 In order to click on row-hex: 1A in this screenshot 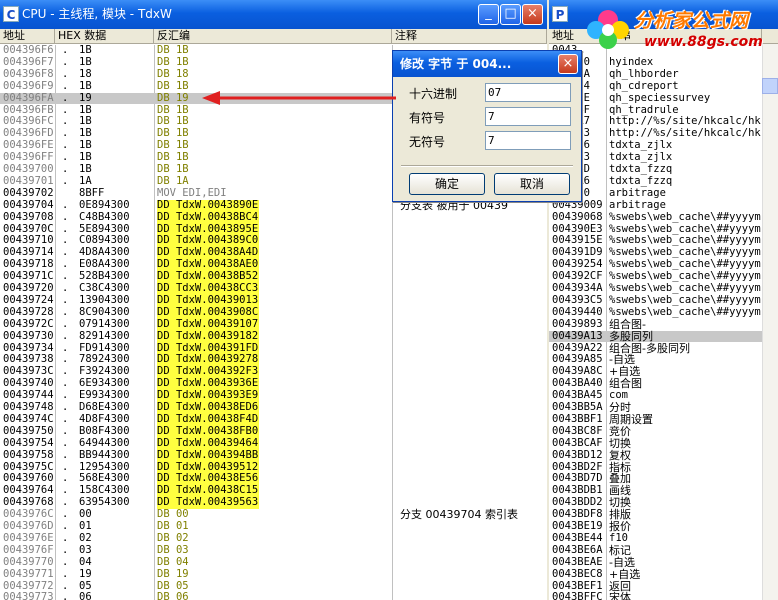, I will do `click(85, 180)`.